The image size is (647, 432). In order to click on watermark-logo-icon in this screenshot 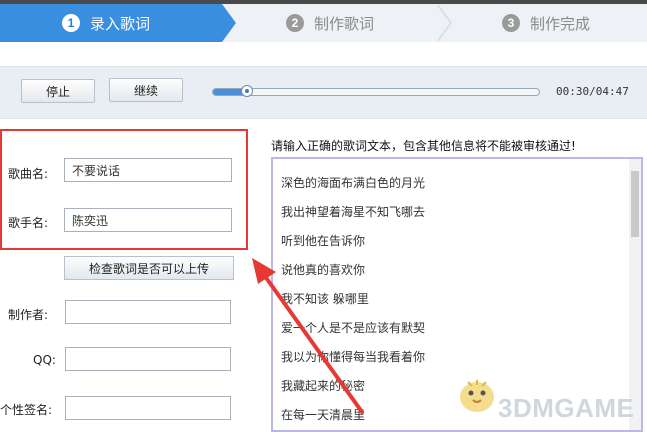, I will do `click(477, 396)`.